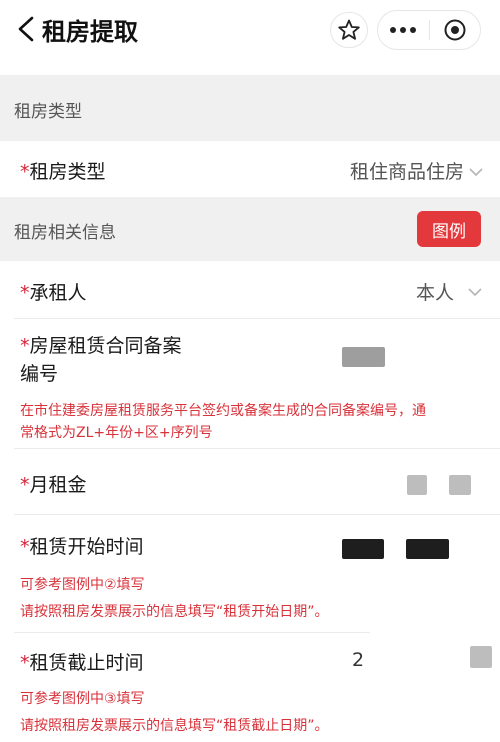  Describe the element at coordinates (39, 374) in the screenshot. I see `contract-number-label-line2: 编号` at that location.